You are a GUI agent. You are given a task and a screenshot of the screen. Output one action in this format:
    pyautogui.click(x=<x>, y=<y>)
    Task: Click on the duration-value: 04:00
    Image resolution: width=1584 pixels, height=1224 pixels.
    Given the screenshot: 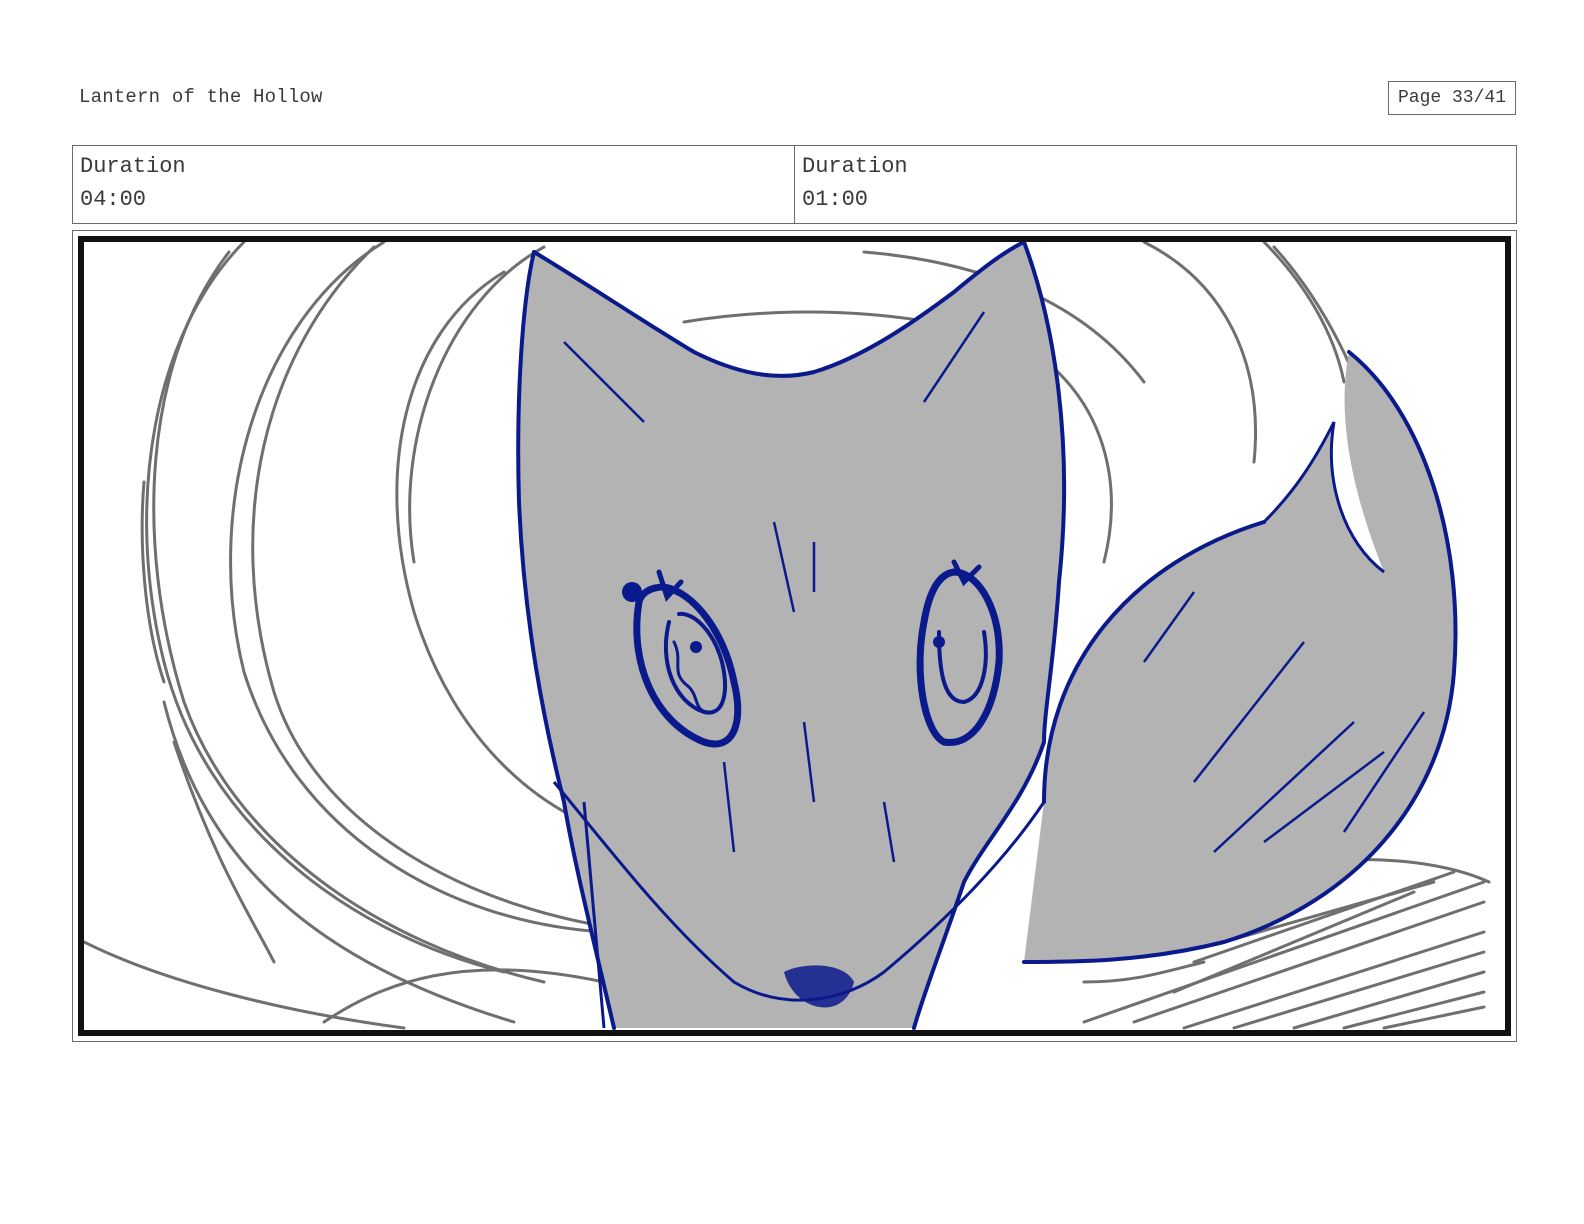 What is the action you would take?
    pyautogui.click(x=113, y=199)
    